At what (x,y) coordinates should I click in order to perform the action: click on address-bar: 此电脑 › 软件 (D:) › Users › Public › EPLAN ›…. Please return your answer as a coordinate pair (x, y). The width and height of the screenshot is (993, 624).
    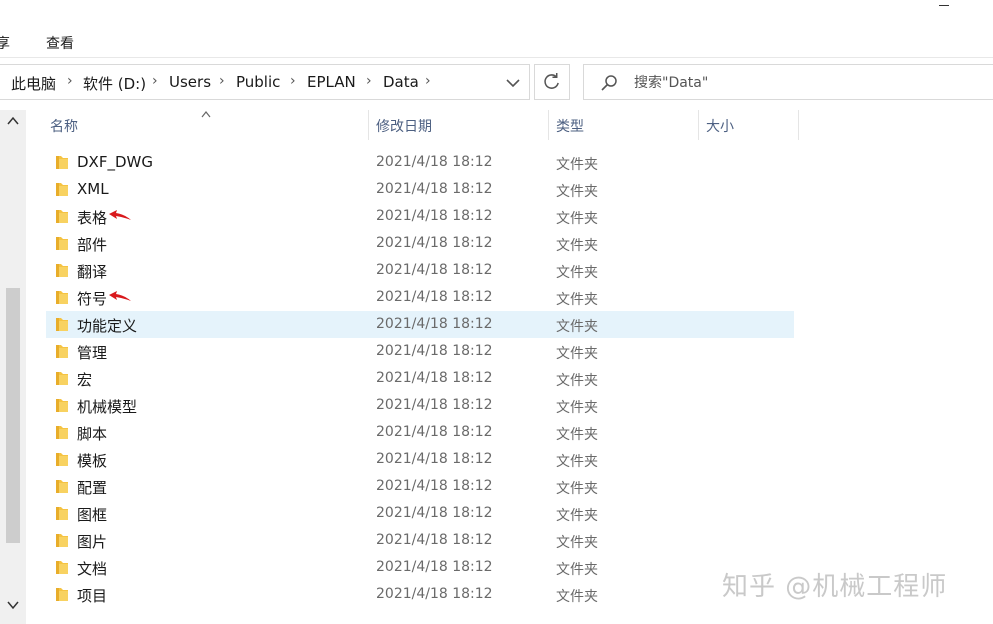
    Looking at the image, I should click on (265, 82).